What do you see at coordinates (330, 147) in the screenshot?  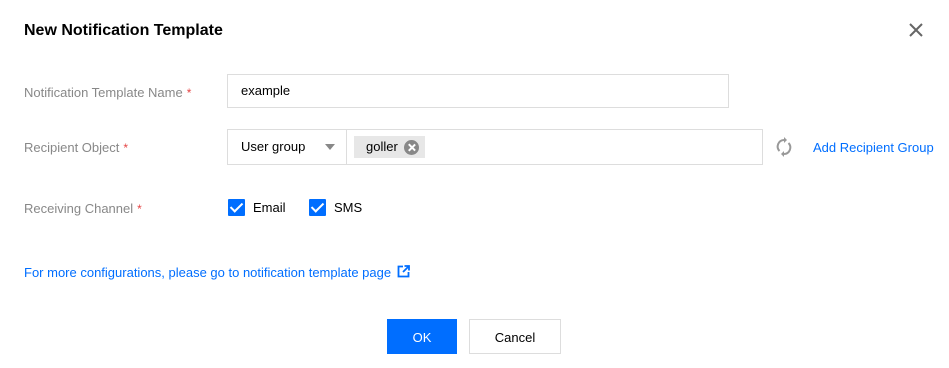 I see `chevron-down-icon` at bounding box center [330, 147].